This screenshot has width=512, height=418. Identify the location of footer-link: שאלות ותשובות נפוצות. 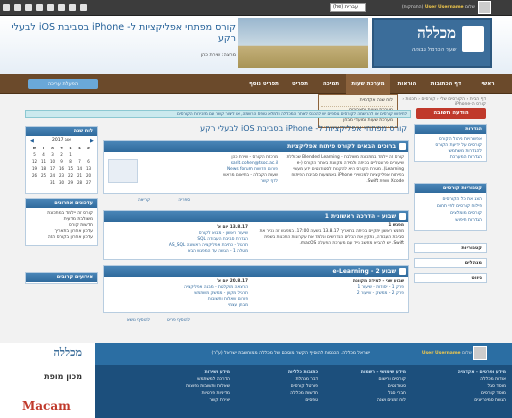
(190, 386).